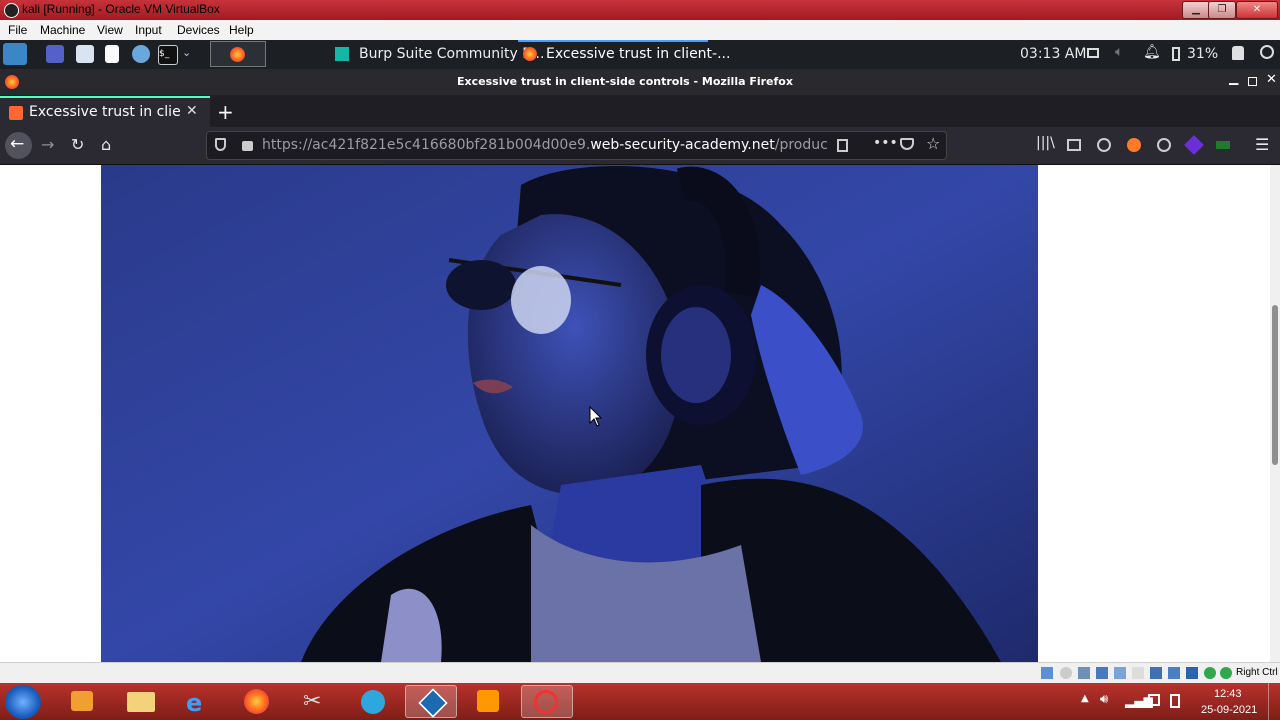 This screenshot has height=720, width=1280. Describe the element at coordinates (1104, 145) in the screenshot. I see `account-icon` at that location.